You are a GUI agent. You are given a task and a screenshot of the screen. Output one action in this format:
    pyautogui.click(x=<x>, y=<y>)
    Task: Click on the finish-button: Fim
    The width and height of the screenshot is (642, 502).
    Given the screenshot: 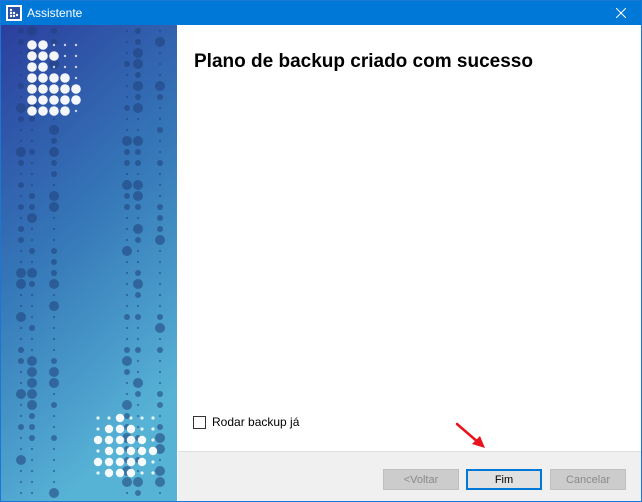 What is the action you would take?
    pyautogui.click(x=504, y=479)
    